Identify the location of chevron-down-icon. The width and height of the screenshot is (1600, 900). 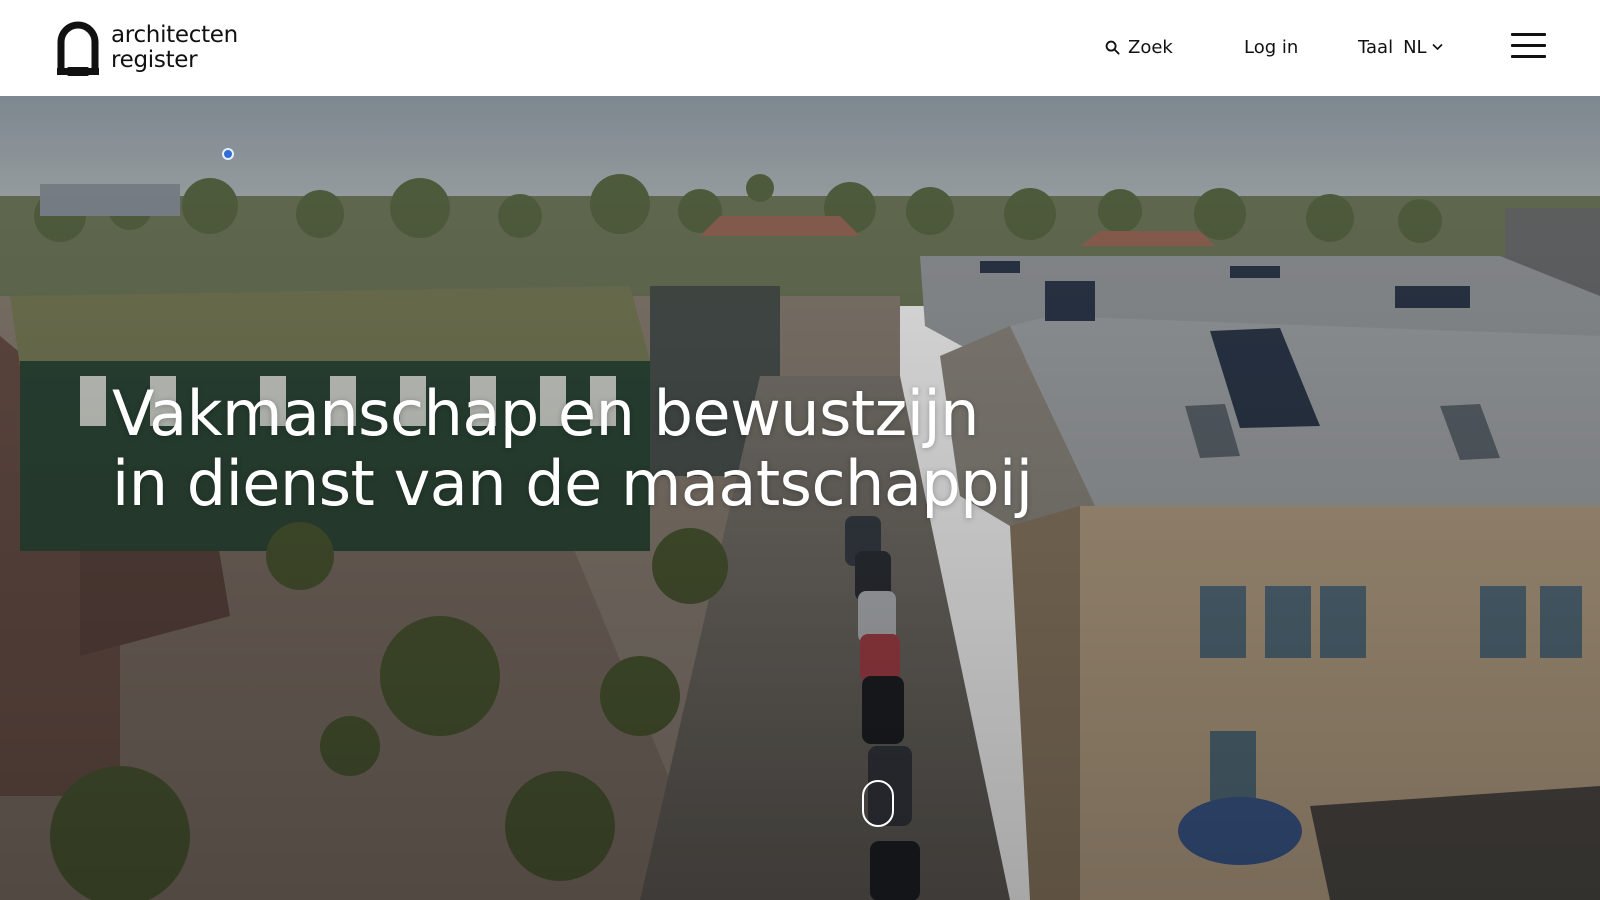
(1437, 47).